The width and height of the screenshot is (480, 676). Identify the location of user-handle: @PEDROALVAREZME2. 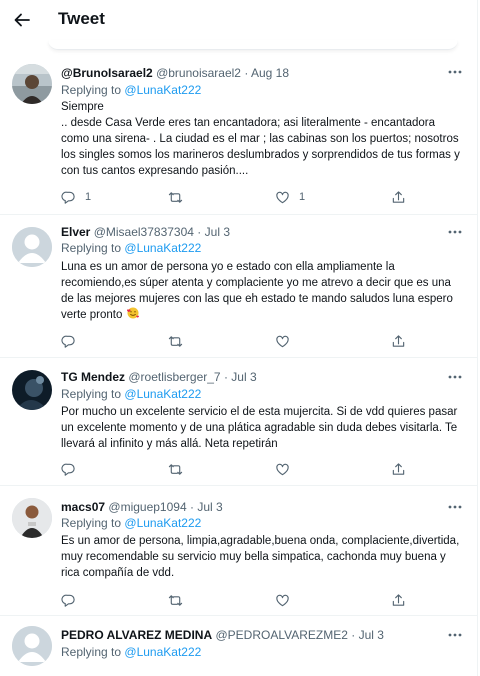
(281, 635).